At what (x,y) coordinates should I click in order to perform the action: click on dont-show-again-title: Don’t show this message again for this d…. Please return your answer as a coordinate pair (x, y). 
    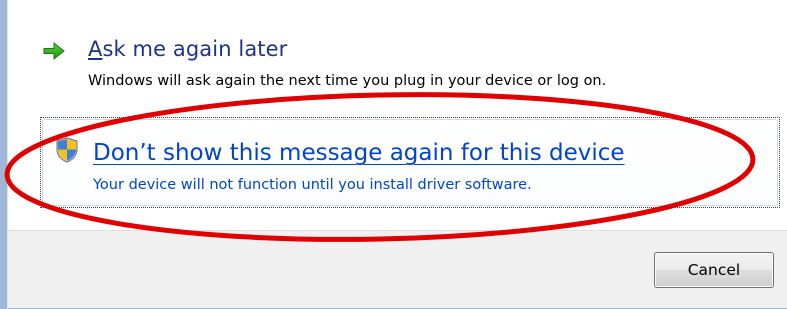
    Looking at the image, I should click on (359, 153).